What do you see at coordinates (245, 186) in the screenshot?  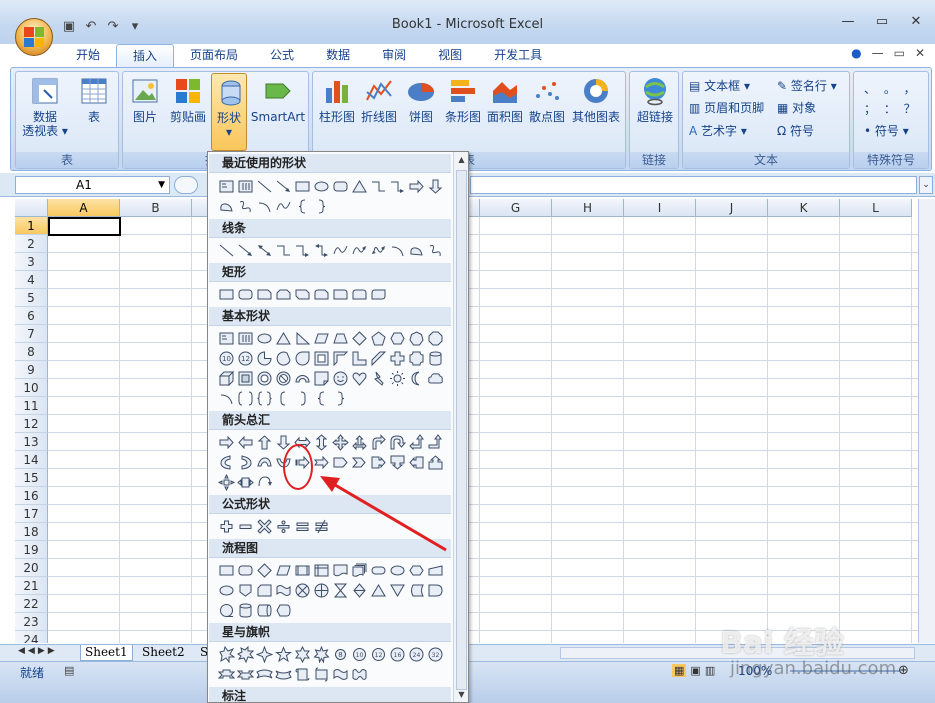 I see `shape-vtextbox-icon` at bounding box center [245, 186].